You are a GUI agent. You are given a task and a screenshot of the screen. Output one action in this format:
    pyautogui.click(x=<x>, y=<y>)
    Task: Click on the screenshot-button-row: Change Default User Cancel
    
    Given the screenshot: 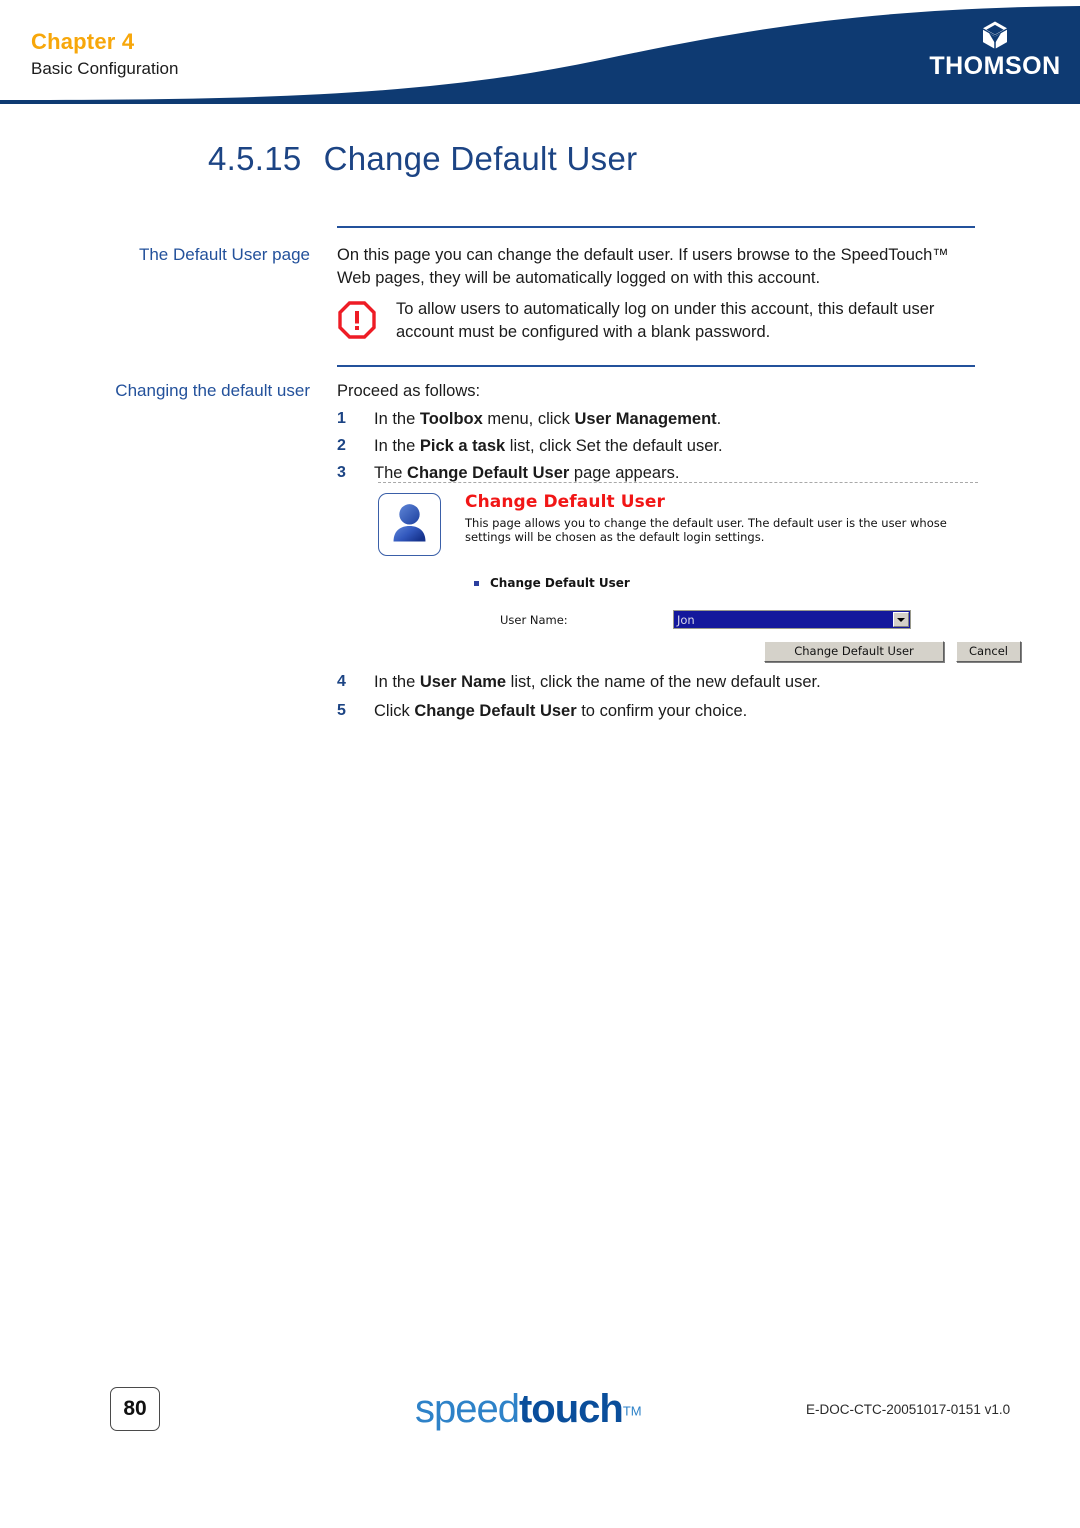 What is the action you would take?
    pyautogui.click(x=699, y=652)
    